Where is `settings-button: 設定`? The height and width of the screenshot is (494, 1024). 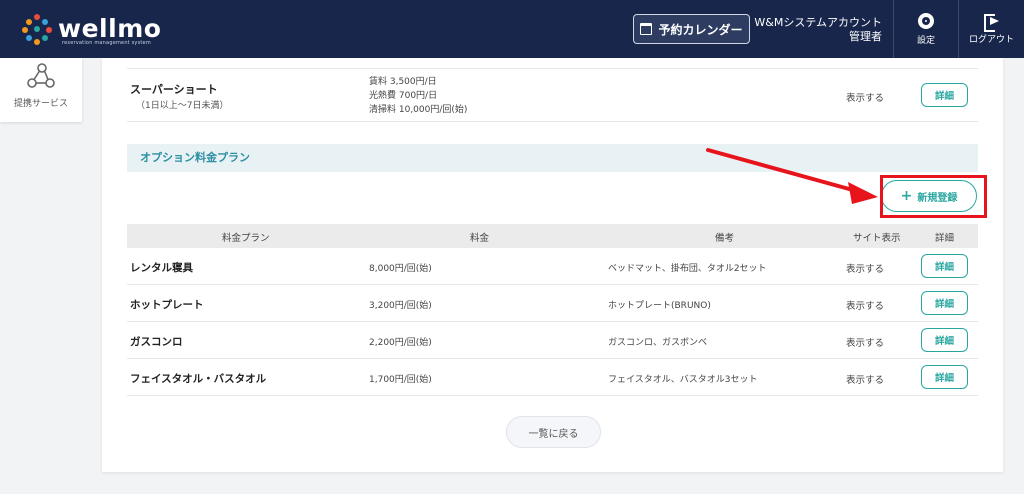 settings-button: 設定 is located at coordinates (926, 29).